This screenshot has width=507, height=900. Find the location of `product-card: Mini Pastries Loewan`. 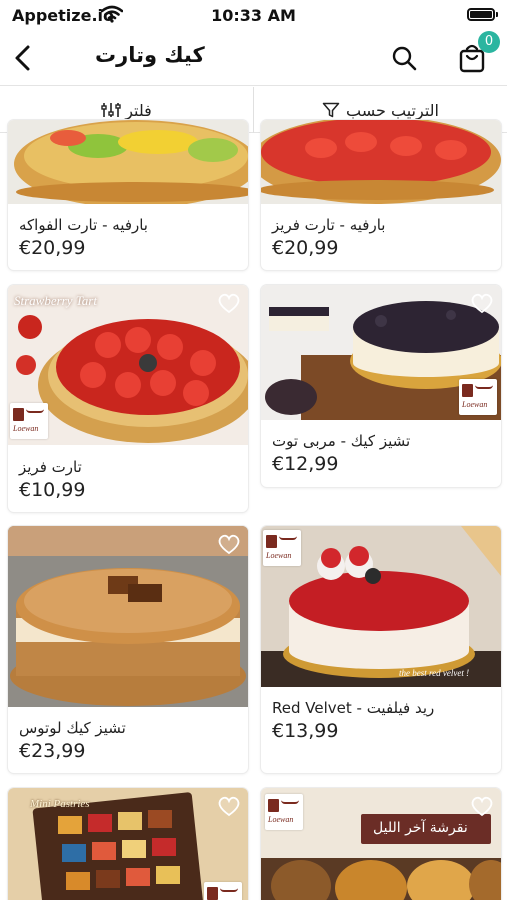

product-card: Mini Pastries Loewan is located at coordinates (128, 844).